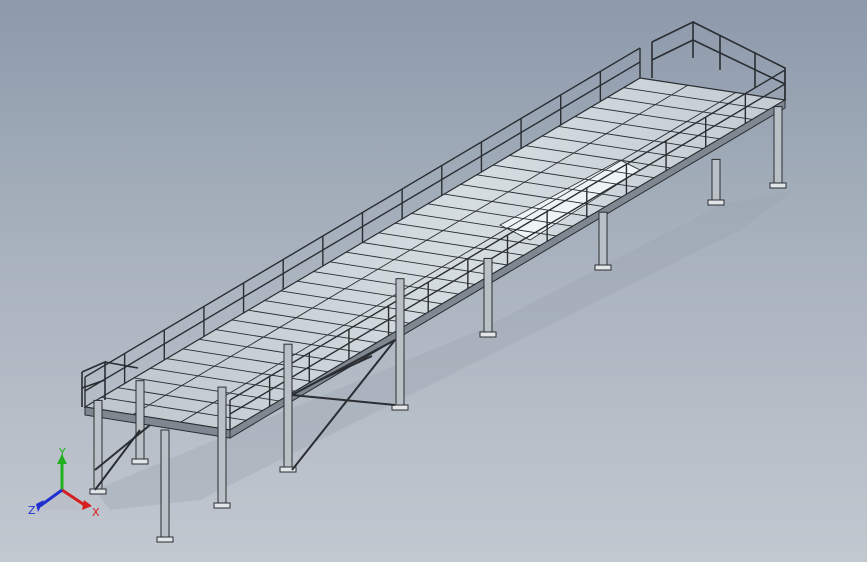 The width and height of the screenshot is (867, 562). I want to click on z-axis-head, so click(40, 506).